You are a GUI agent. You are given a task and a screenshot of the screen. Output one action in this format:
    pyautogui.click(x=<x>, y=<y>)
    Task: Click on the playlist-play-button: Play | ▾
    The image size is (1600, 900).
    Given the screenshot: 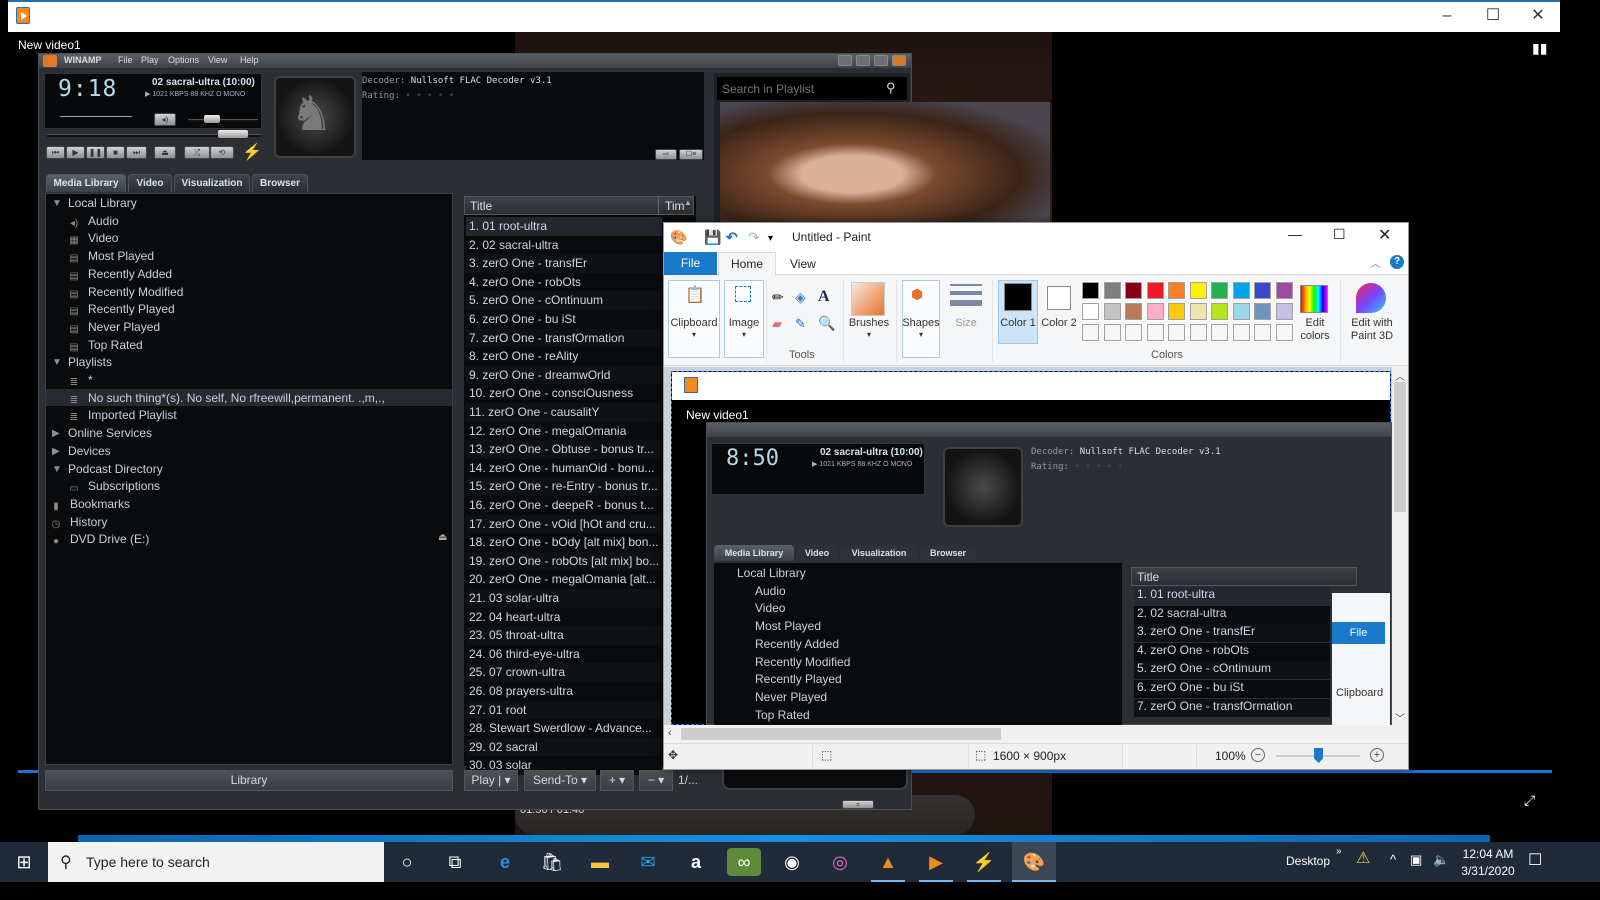 What is the action you would take?
    pyautogui.click(x=491, y=780)
    